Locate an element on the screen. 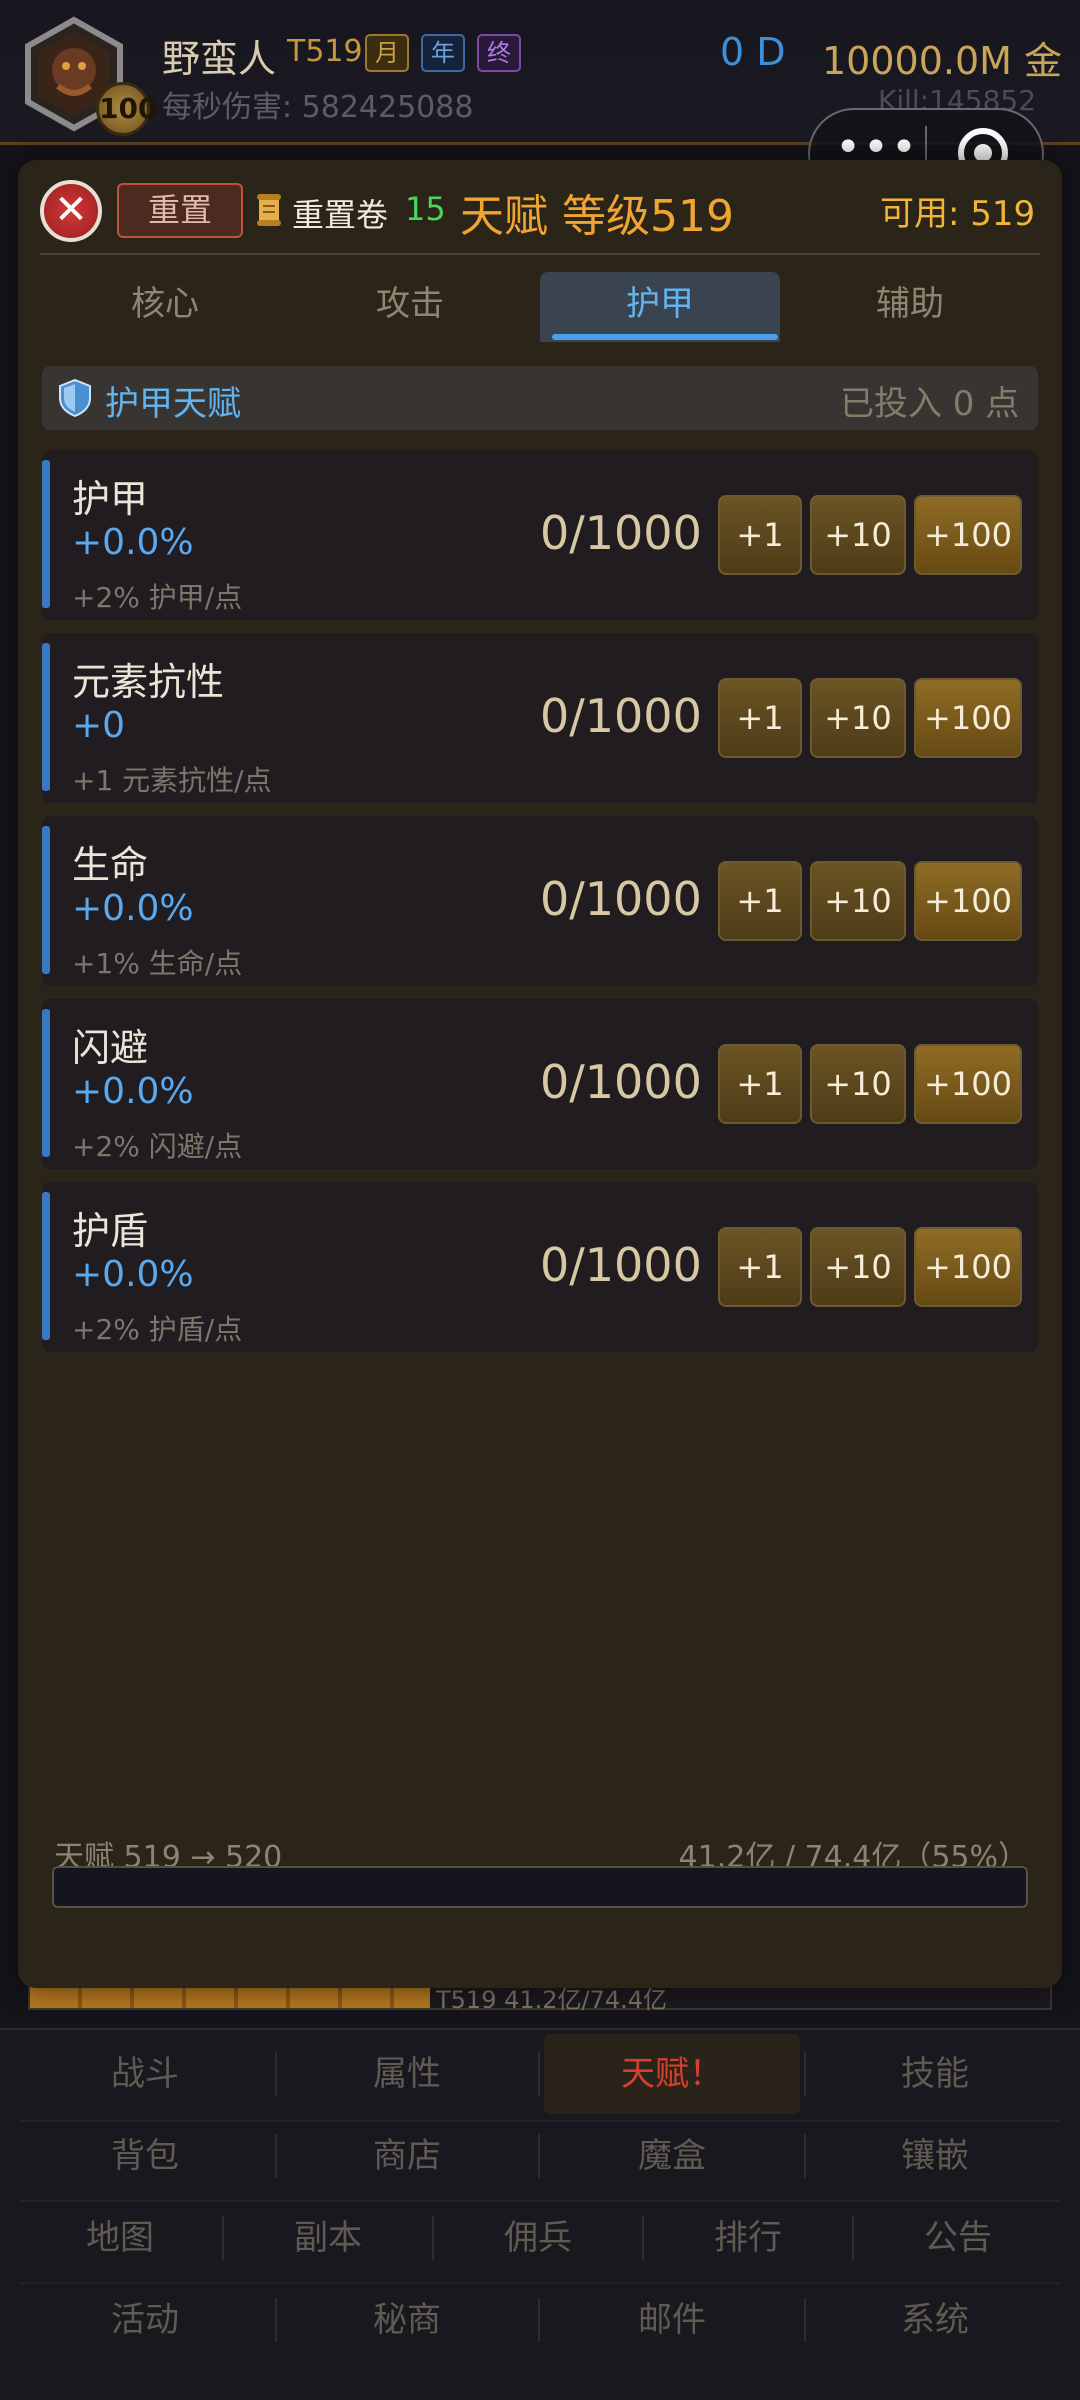  talent-desc: +2% 护盾/点 is located at coordinates (157, 1329).